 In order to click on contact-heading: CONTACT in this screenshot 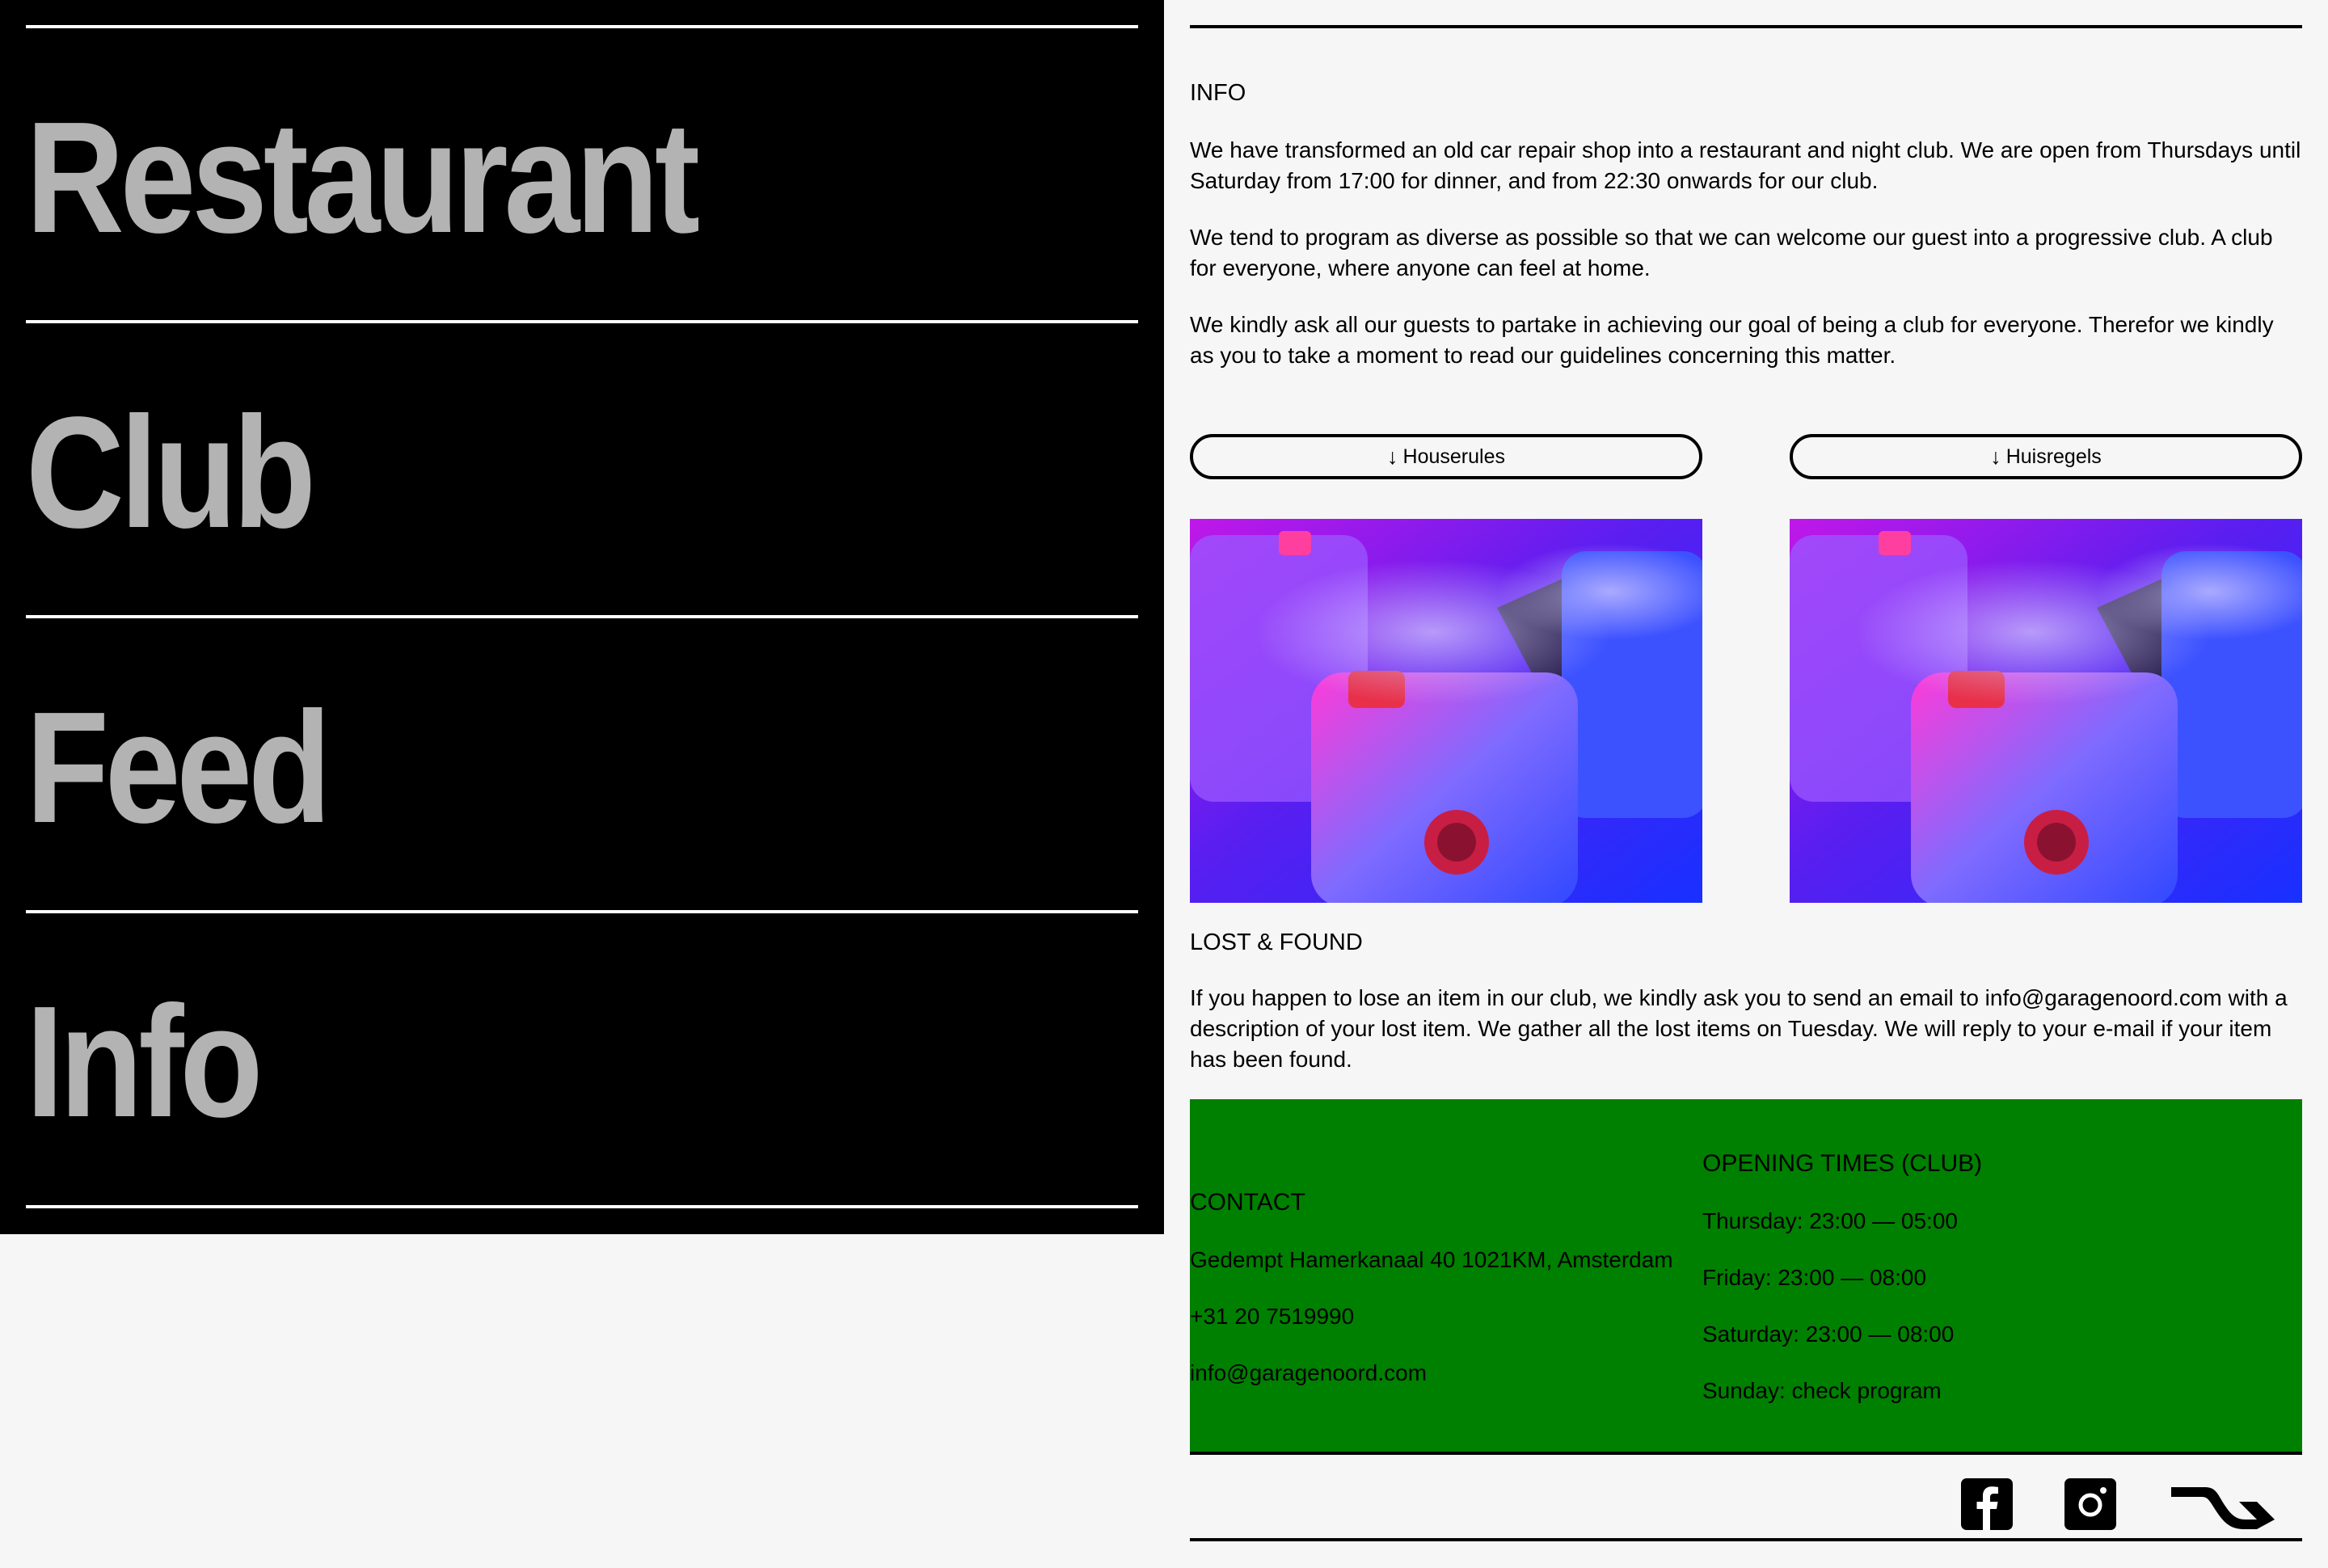, I will do `click(1247, 1202)`.